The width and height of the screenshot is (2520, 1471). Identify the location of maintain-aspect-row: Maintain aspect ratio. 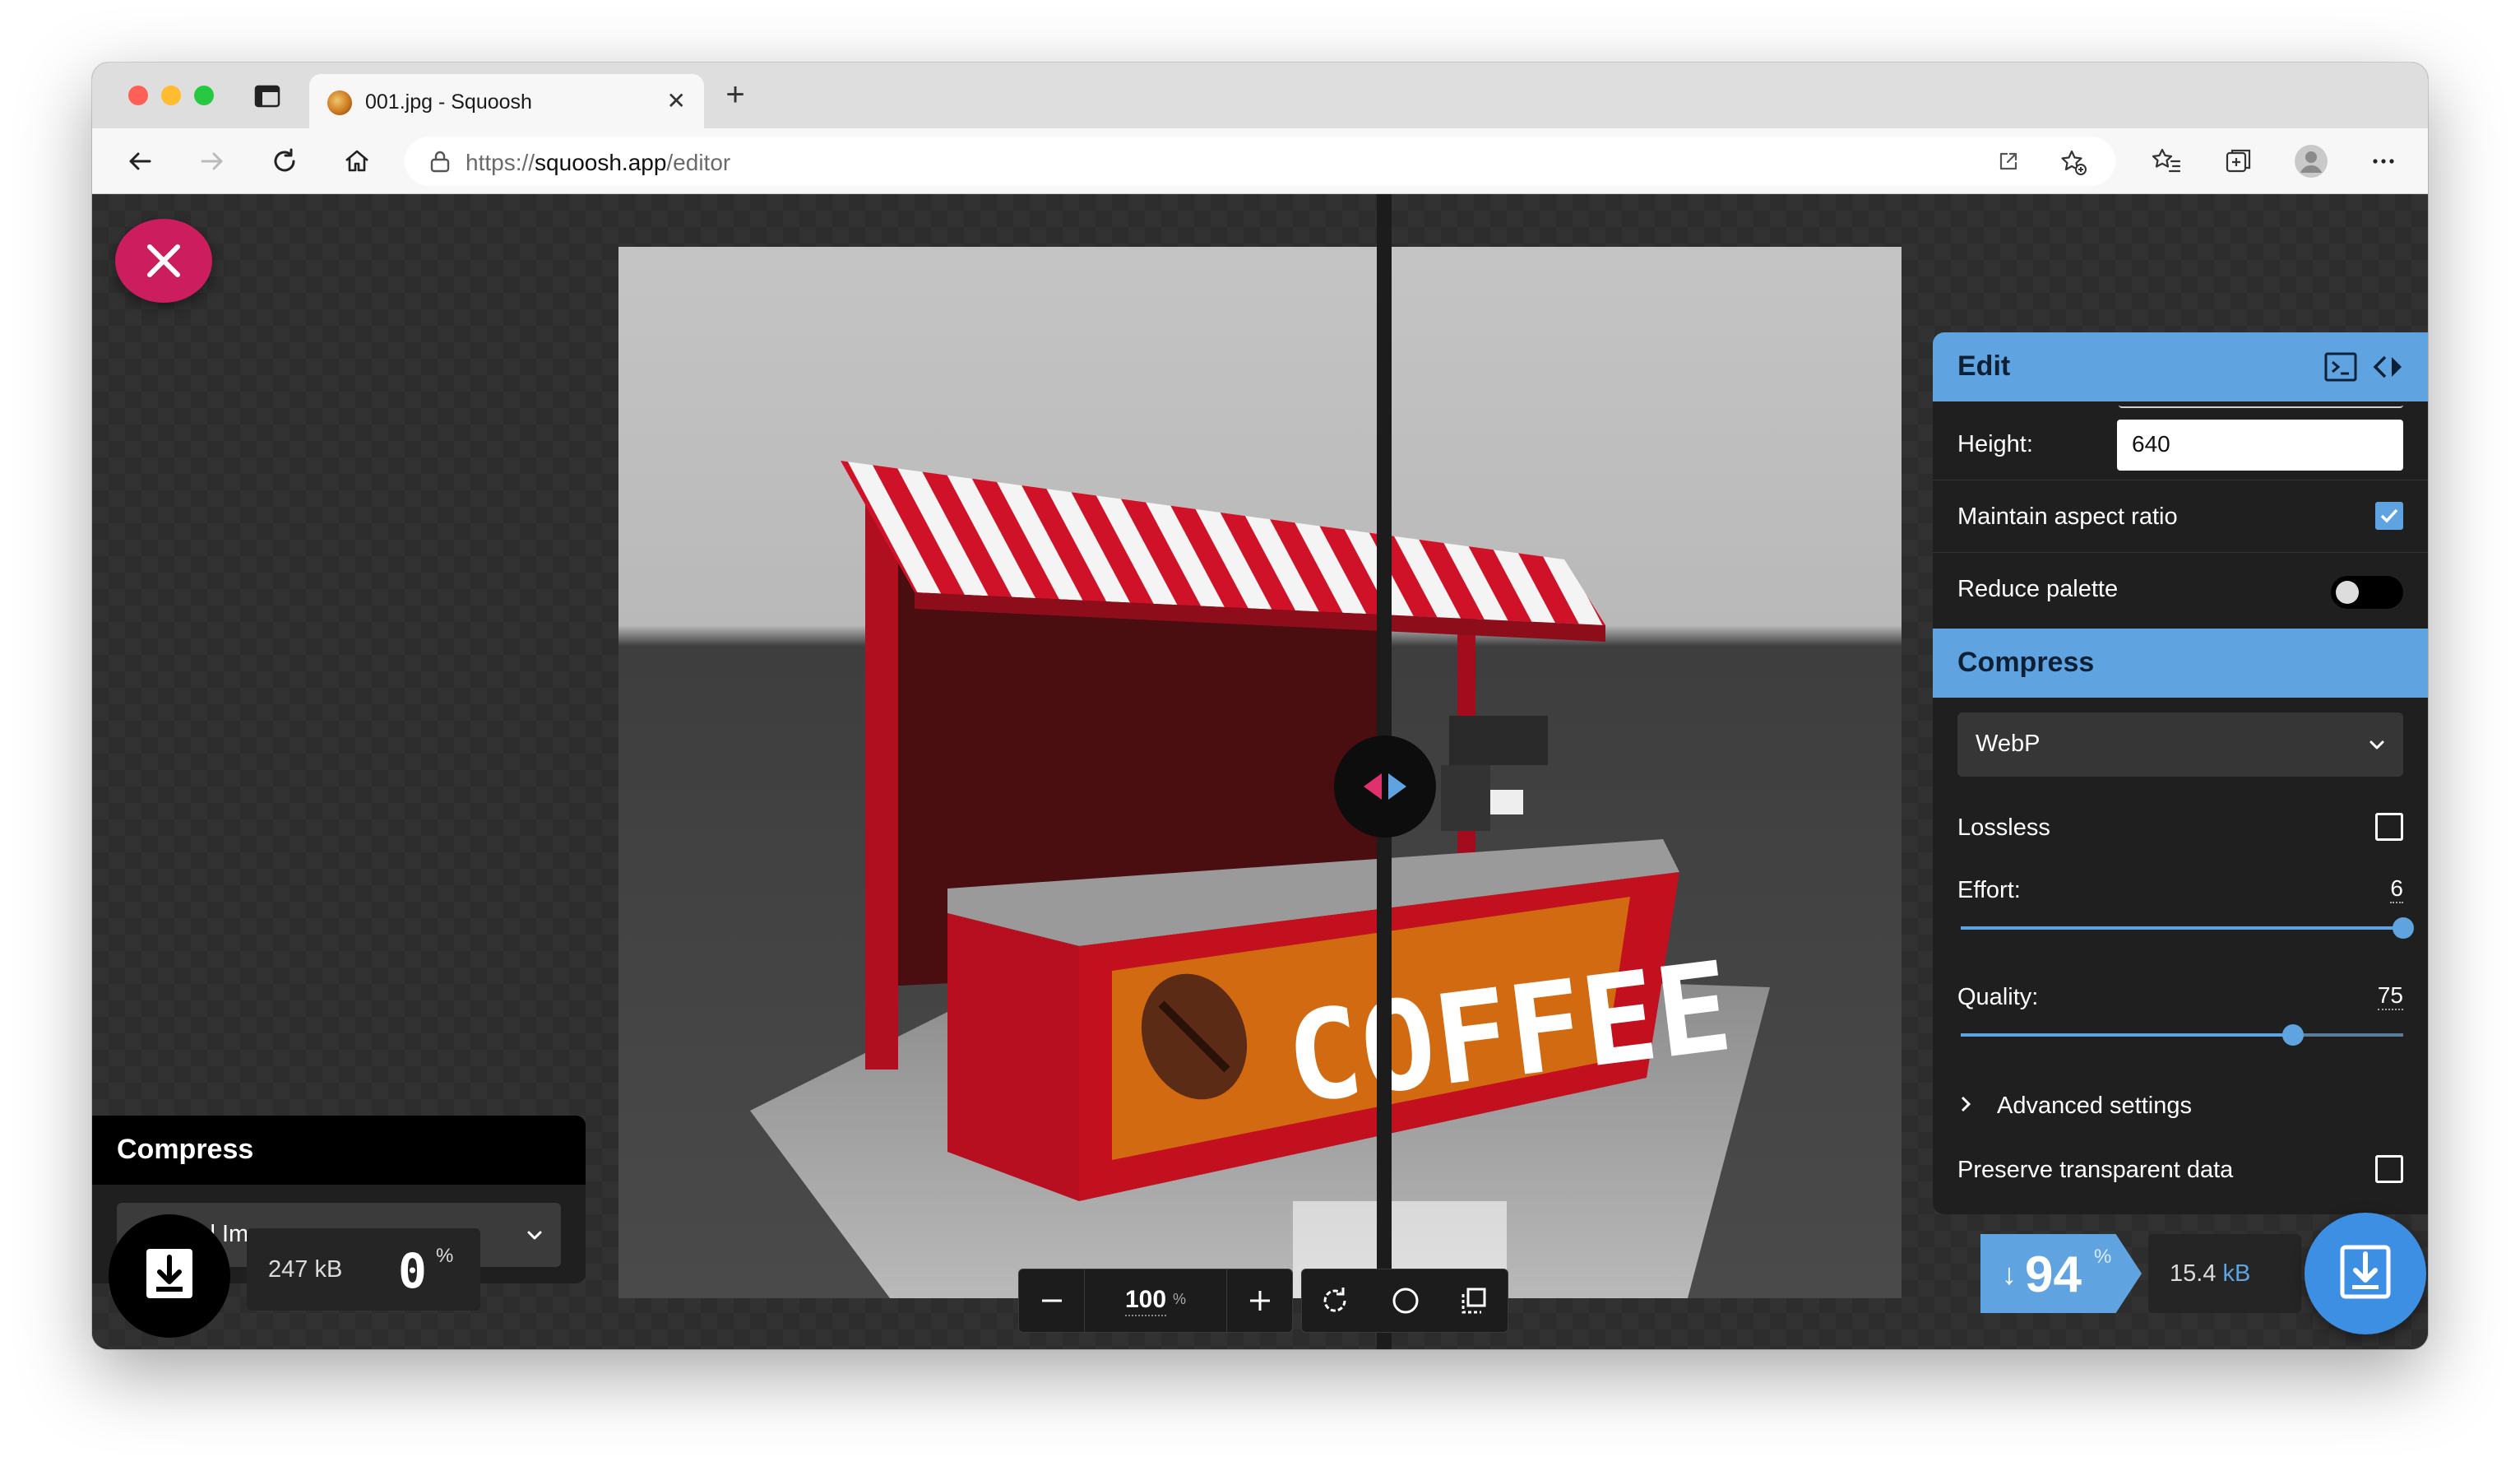
(2180, 516).